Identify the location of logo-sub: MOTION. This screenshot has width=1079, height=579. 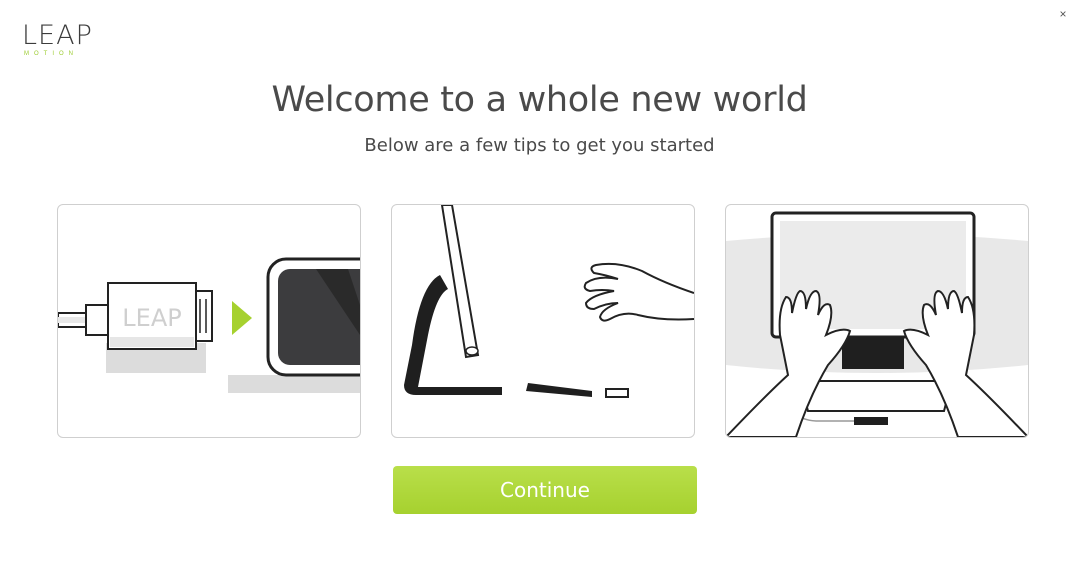
(51, 54).